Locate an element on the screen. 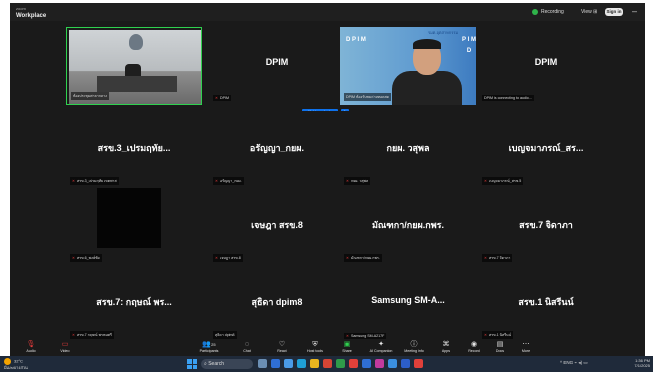  participant-label: ✕ เจษฎา สรข.8 is located at coordinates (228, 258).